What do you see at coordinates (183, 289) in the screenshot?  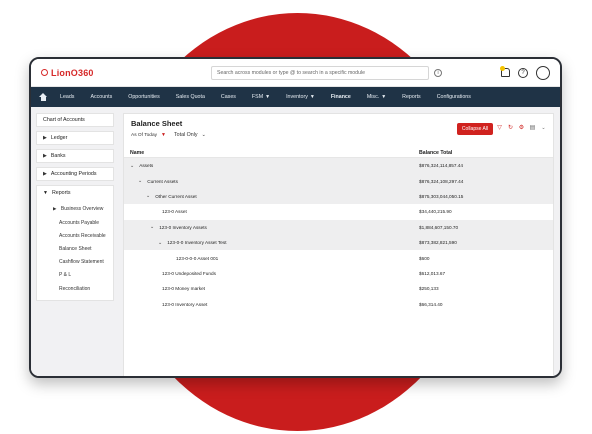 I see `row-label: 123-0 Money market` at bounding box center [183, 289].